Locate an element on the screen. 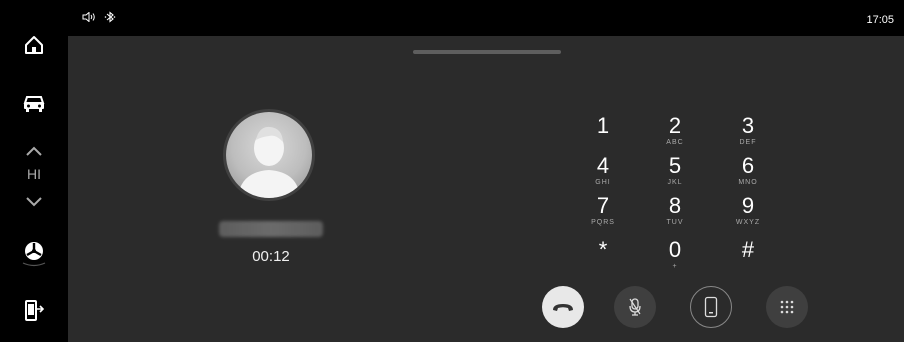 Image resolution: width=904 pixels, height=342 pixels. key-6: 6 MNO is located at coordinates (748, 174).